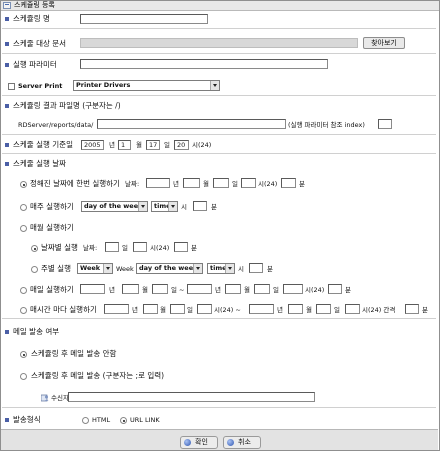 This screenshot has height=451, width=440. What do you see at coordinates (145, 420) in the screenshot?
I see `url-link-format-label: URL LINK` at bounding box center [145, 420].